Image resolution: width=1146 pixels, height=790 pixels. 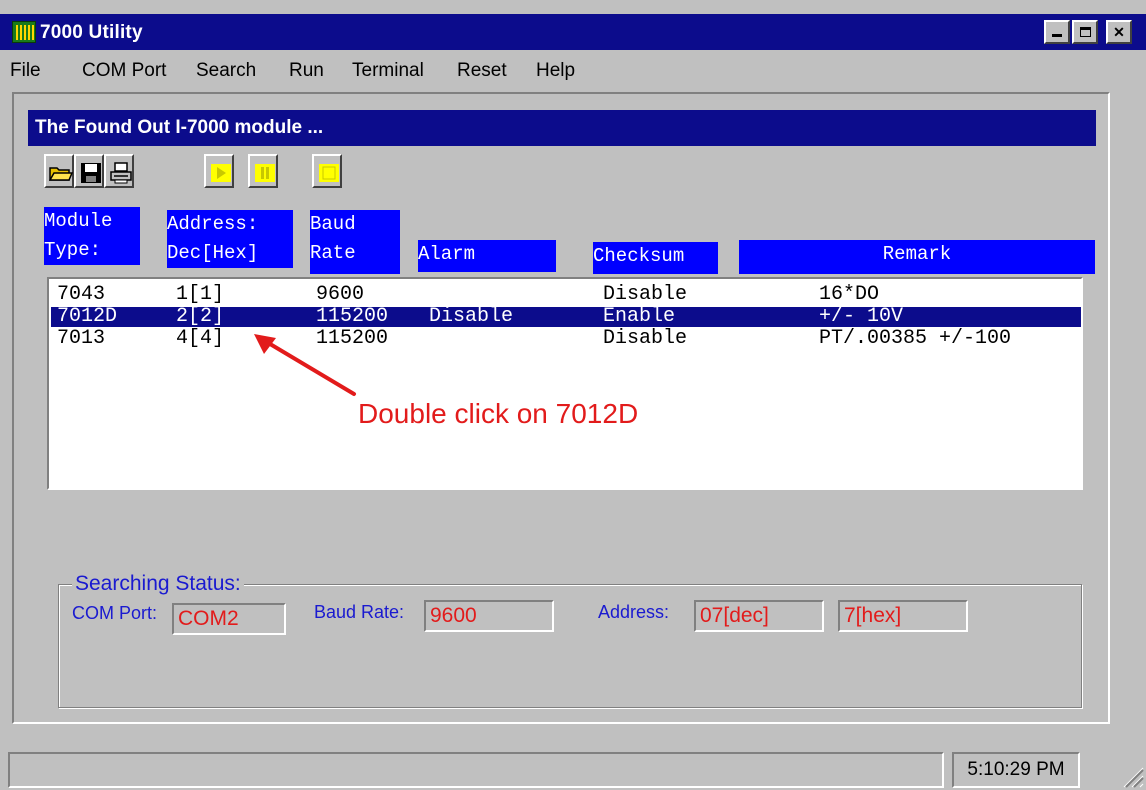 I want to click on cell-alarm: Disable, so click(x=471, y=316).